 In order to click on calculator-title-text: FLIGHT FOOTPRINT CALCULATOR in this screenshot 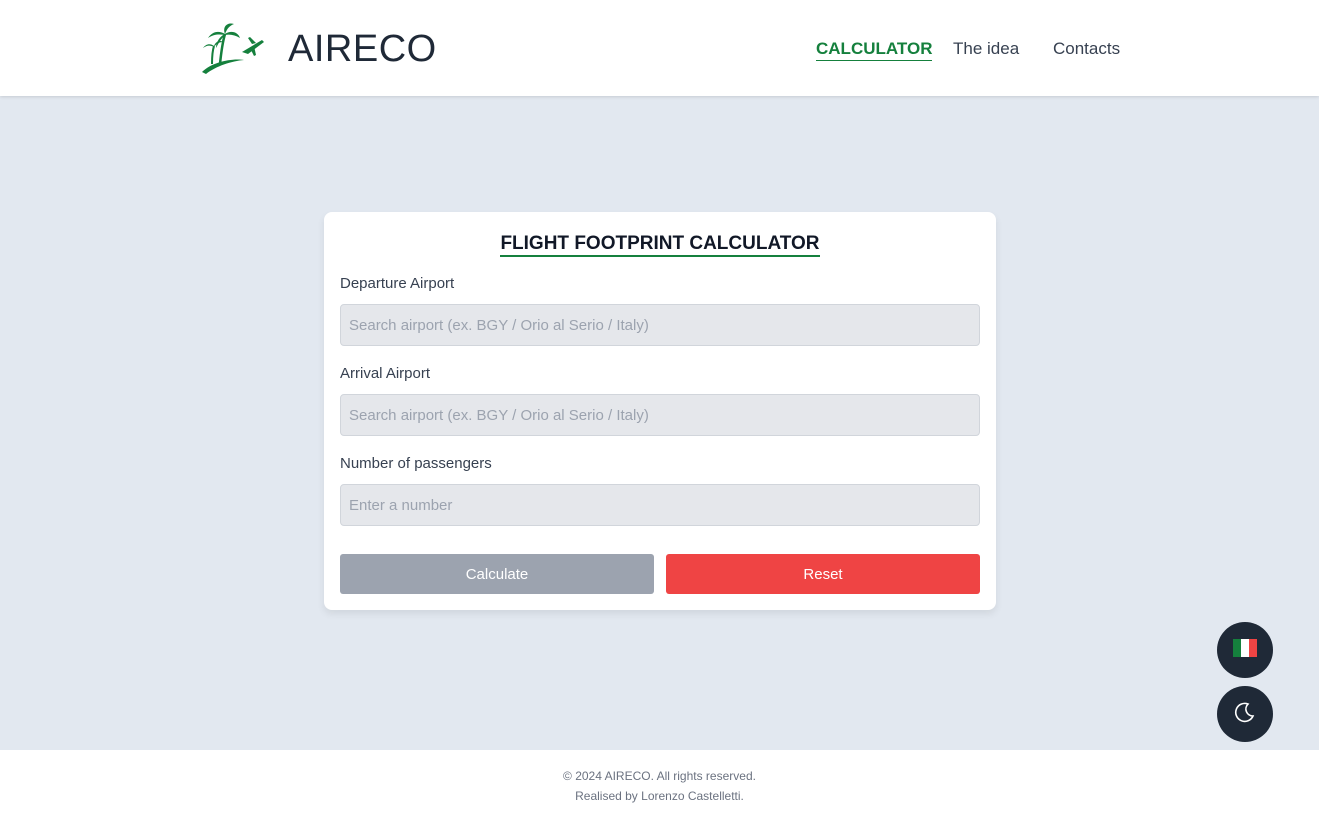, I will do `click(660, 245)`.